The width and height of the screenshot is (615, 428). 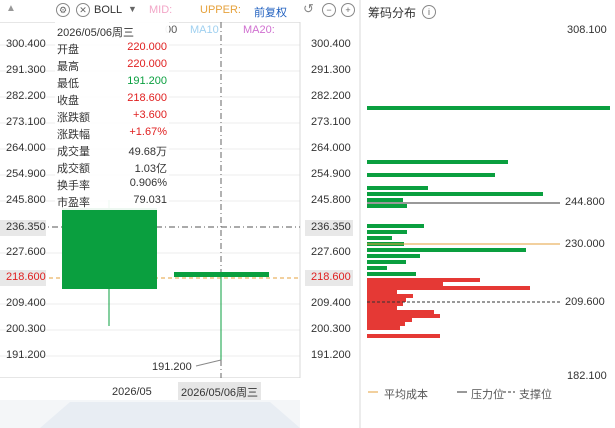 What do you see at coordinates (585, 302) in the screenshot?
I see `support-value: 209.600` at bounding box center [585, 302].